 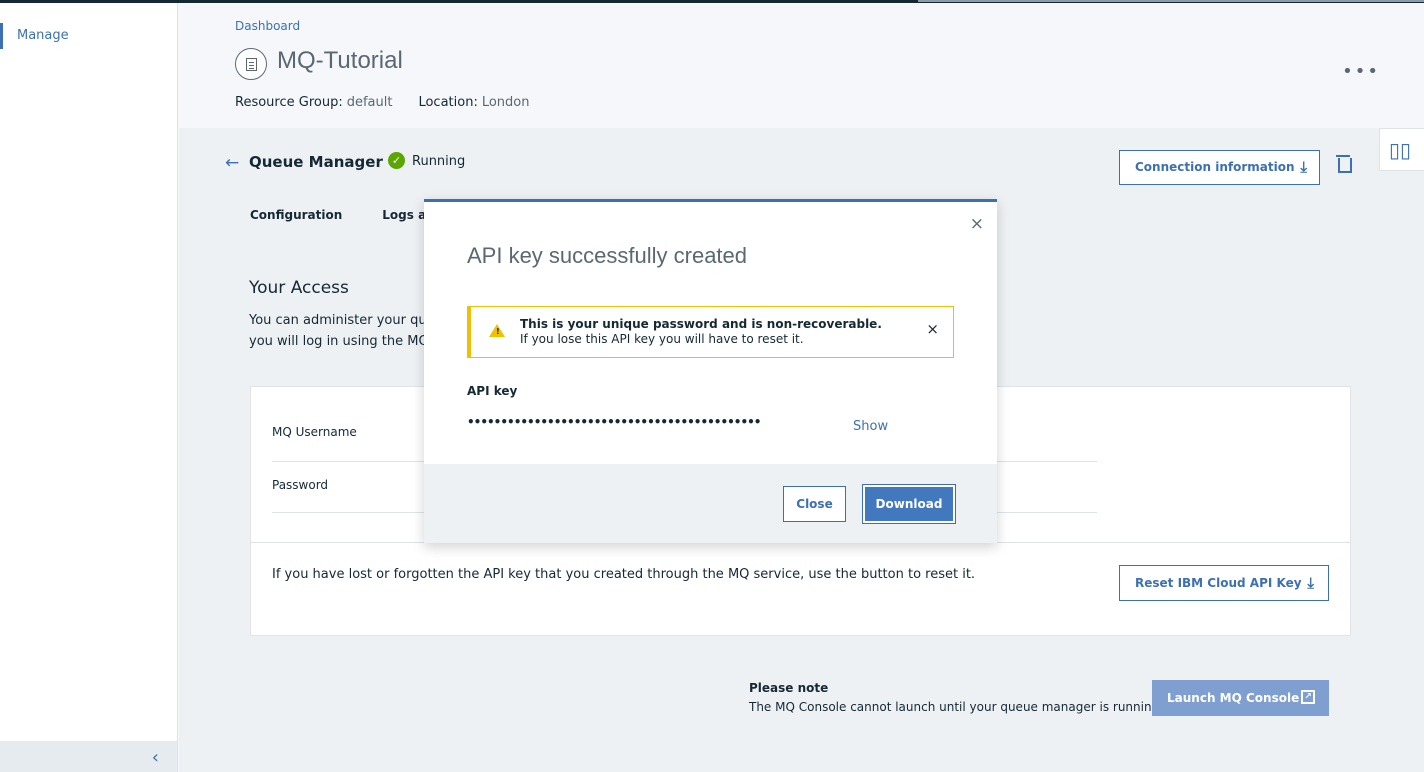 What do you see at coordinates (448, 102) in the screenshot?
I see `location-label: Location:` at bounding box center [448, 102].